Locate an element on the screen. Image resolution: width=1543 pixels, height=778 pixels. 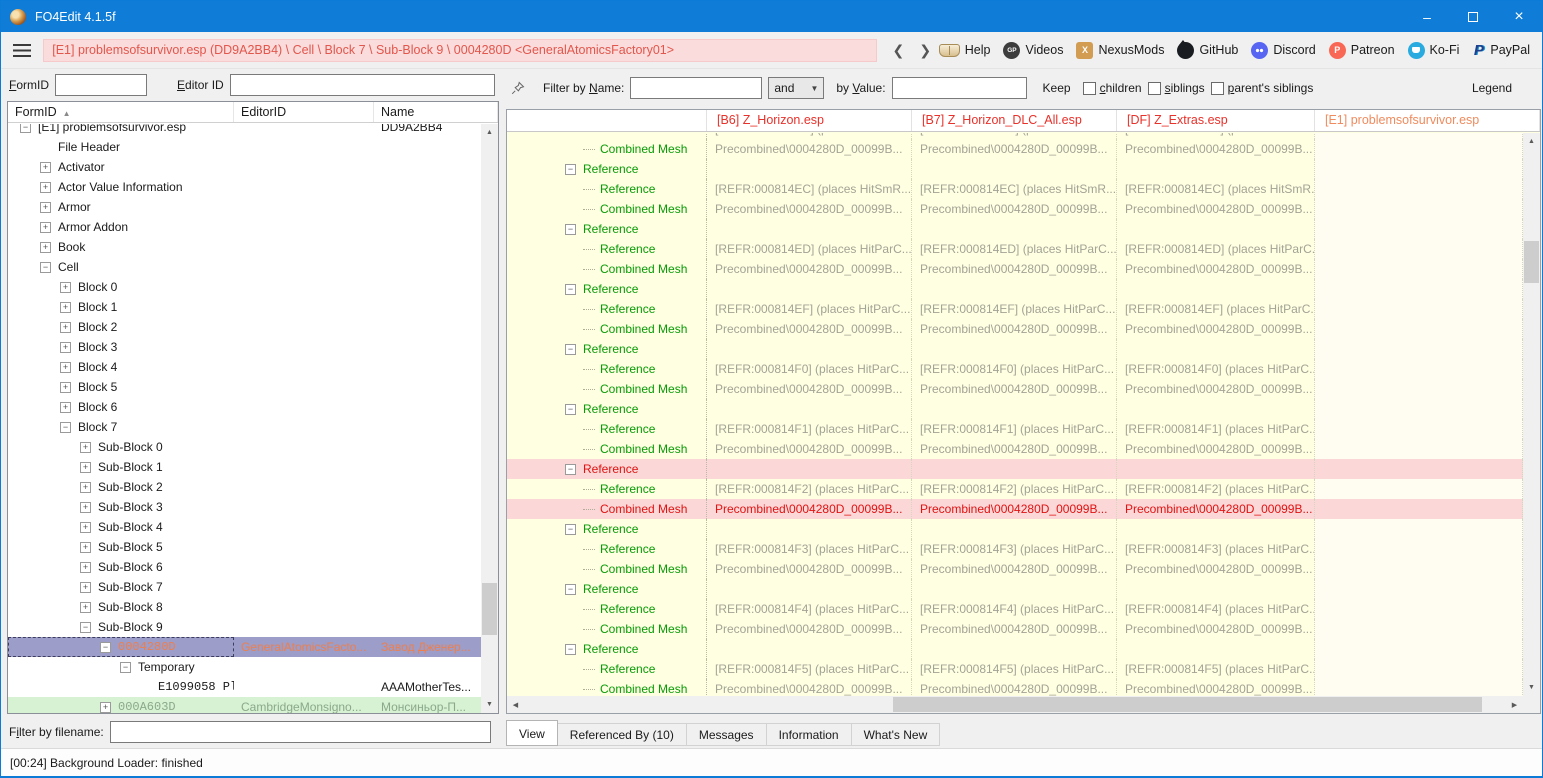
scroll-down-icon: ▼ is located at coordinates (1531, 687).